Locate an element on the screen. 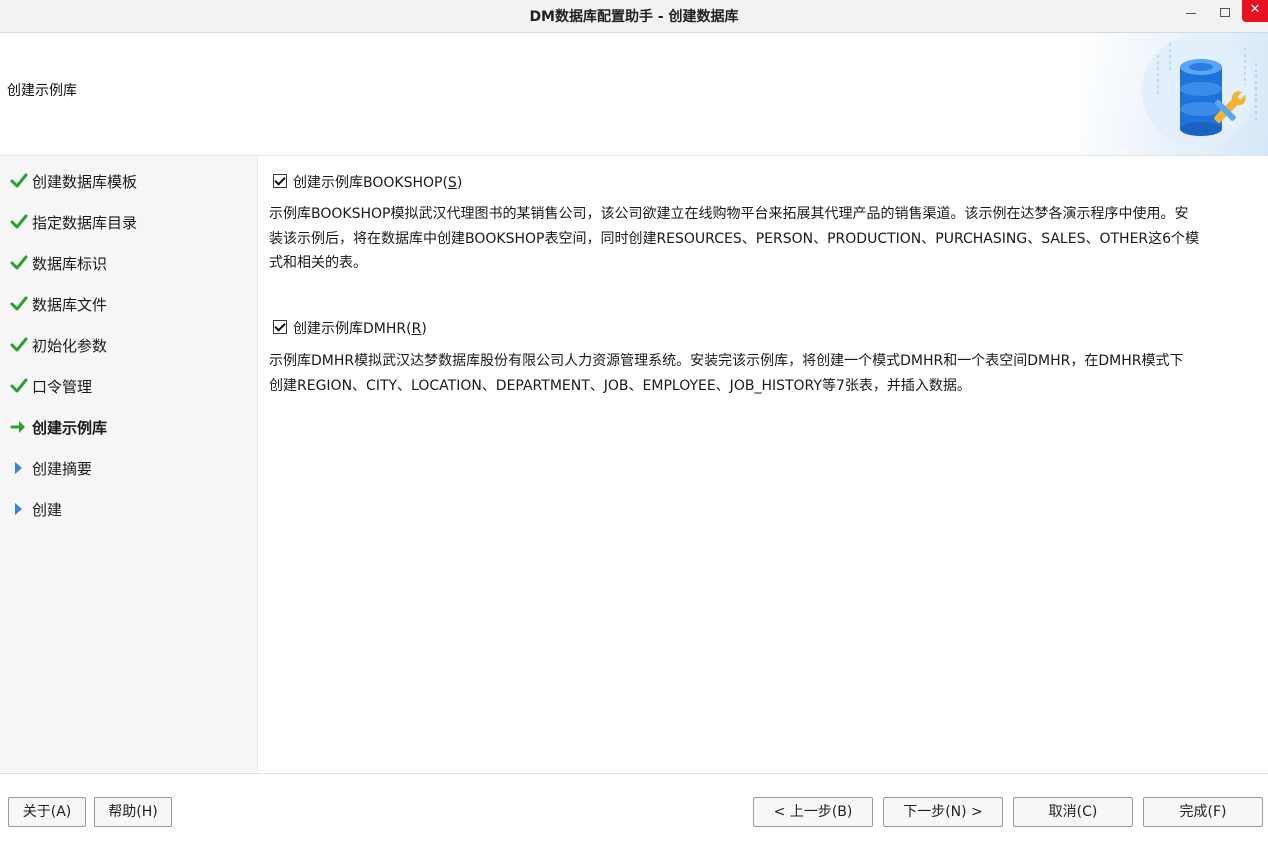 The width and height of the screenshot is (1268, 841). step-create-sample-db: 创建示例库 is located at coordinates (58, 428).